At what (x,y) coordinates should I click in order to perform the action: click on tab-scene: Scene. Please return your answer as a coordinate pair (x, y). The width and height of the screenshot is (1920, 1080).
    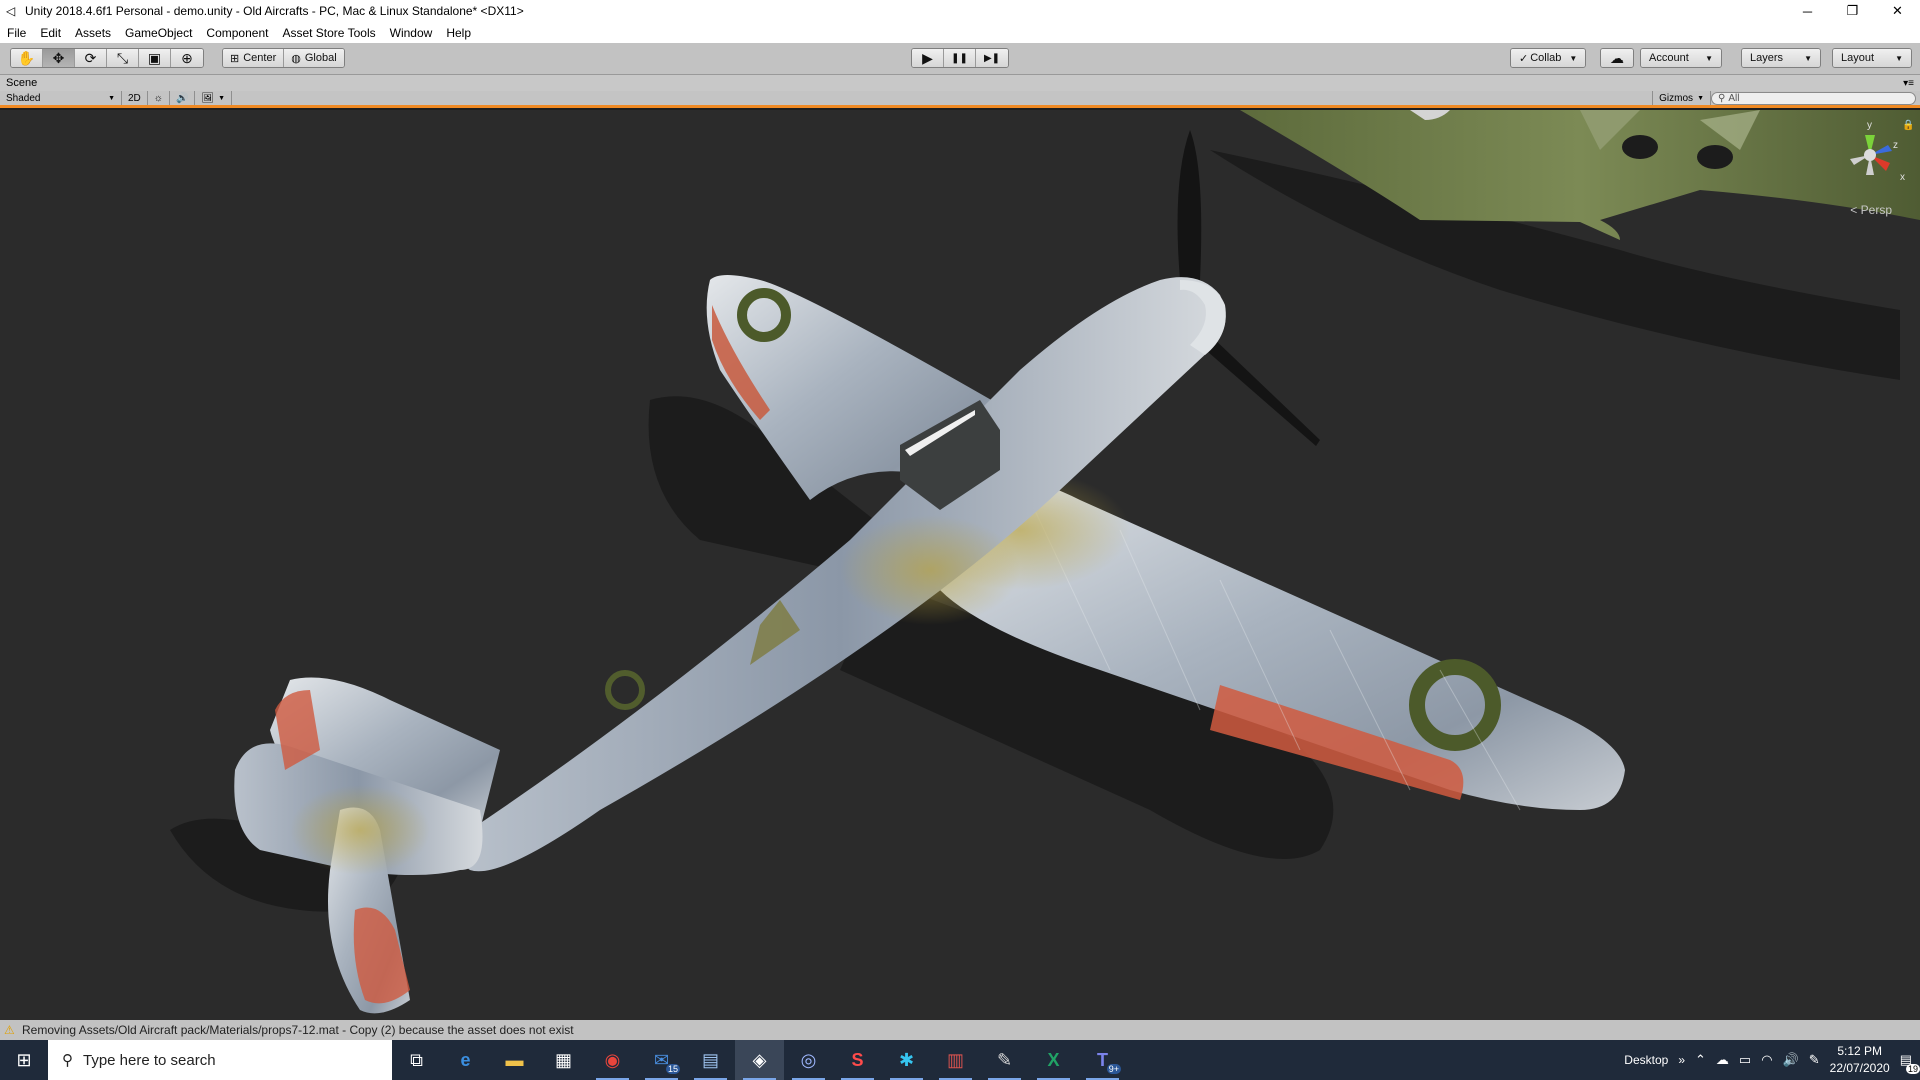
    Looking at the image, I should click on (951, 83).